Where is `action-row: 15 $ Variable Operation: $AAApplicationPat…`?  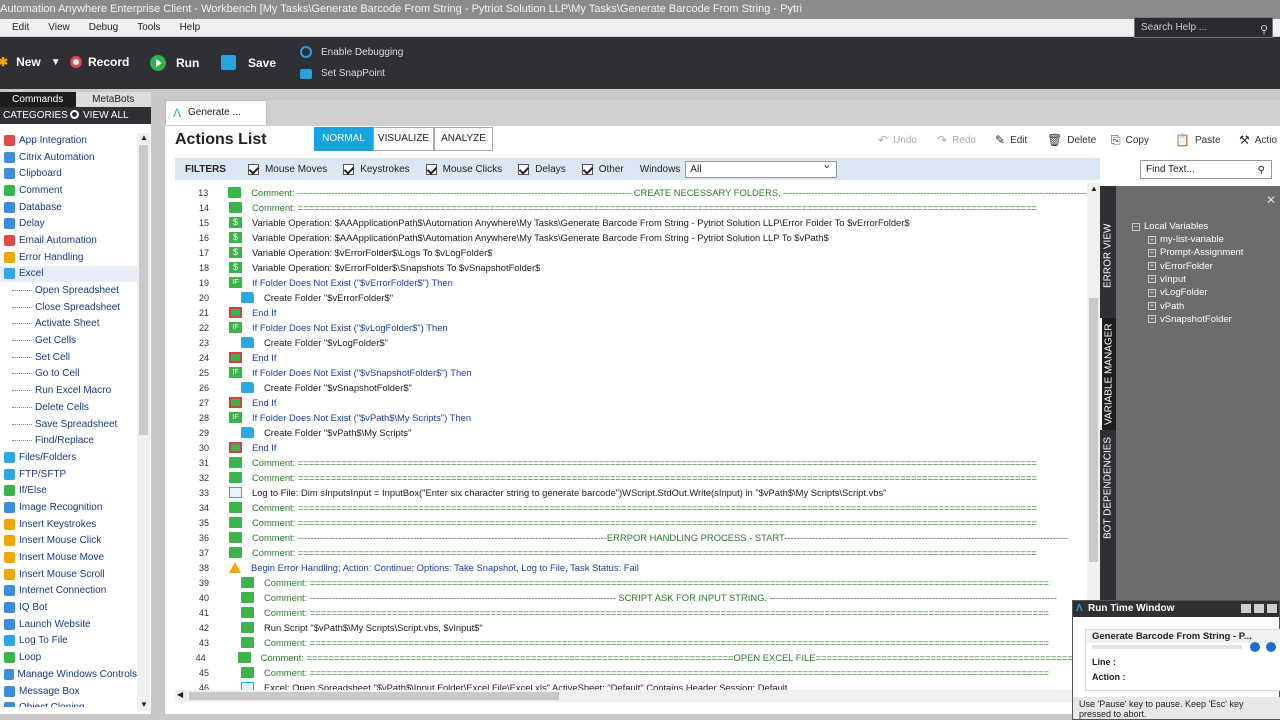 action-row: 15 $ Variable Operation: $AAApplicationPat… is located at coordinates (631, 222).